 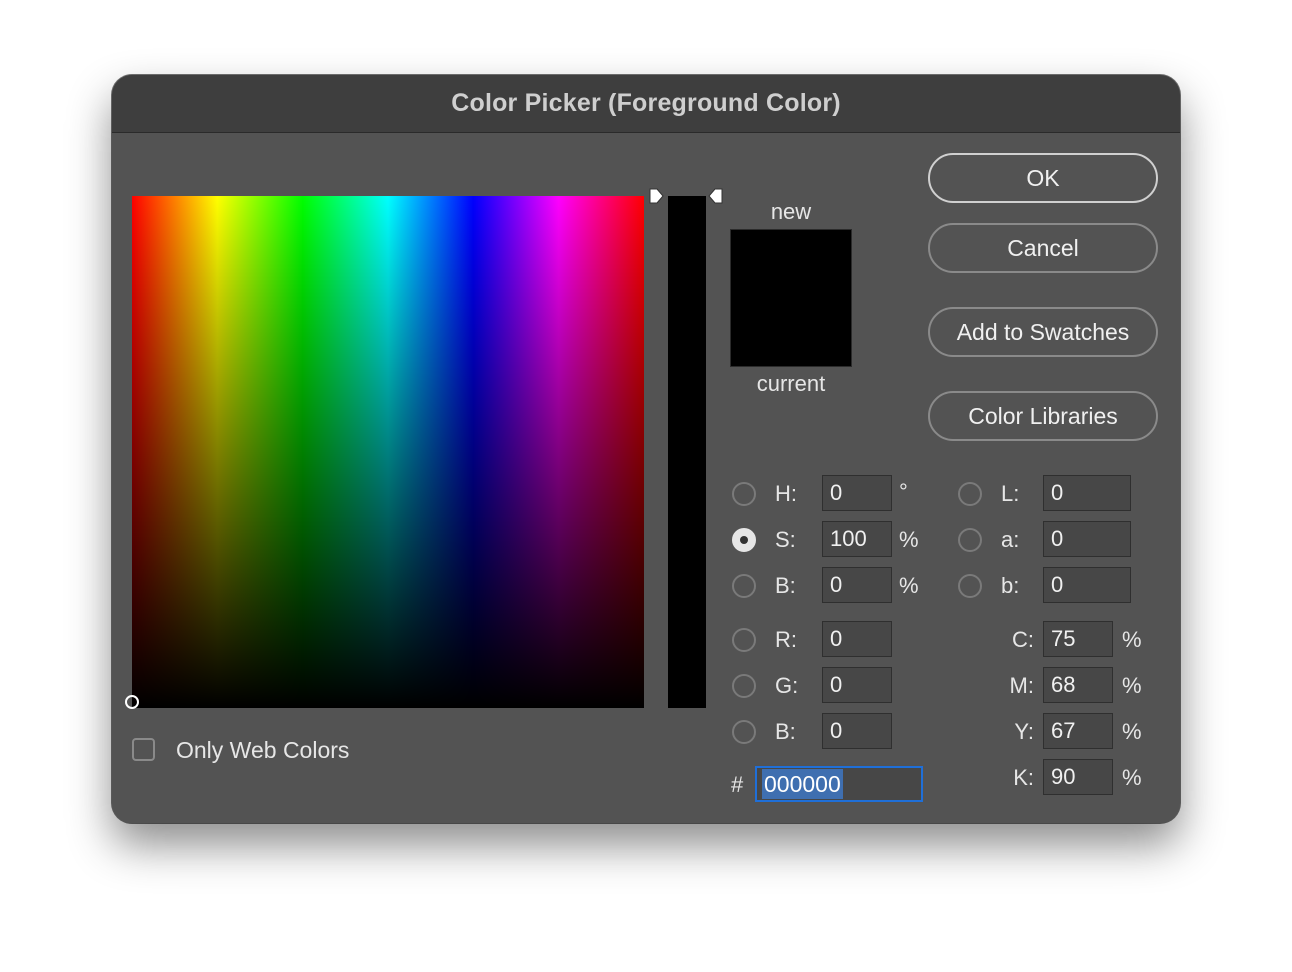 What do you see at coordinates (1087, 585) in the screenshot?
I see `lab-b-input: 0` at bounding box center [1087, 585].